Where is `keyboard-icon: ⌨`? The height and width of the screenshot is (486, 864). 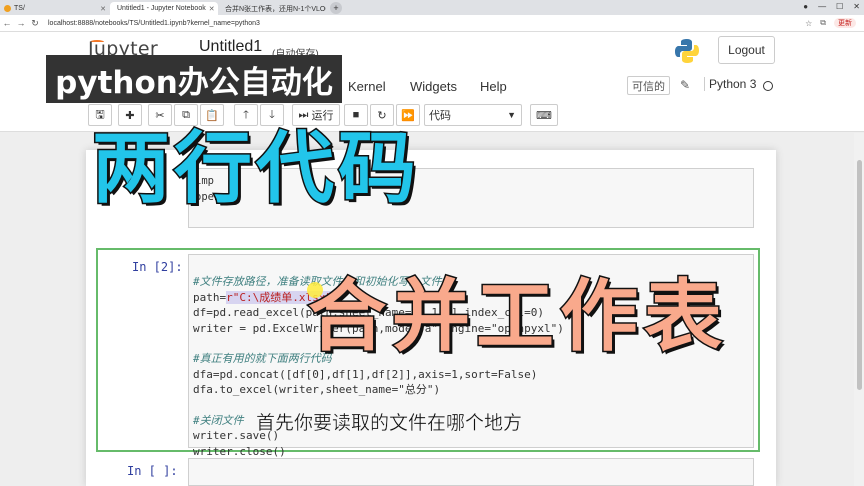 keyboard-icon: ⌨ is located at coordinates (544, 115).